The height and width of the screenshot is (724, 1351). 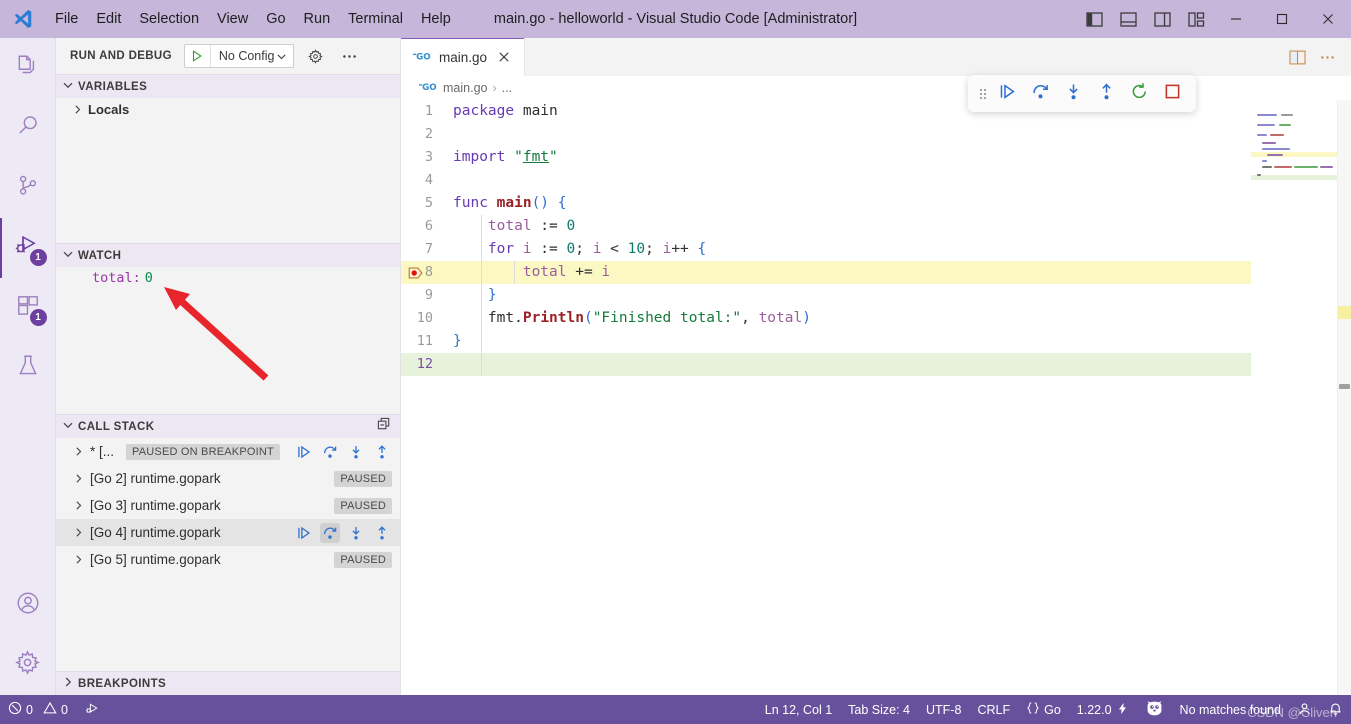 I want to click on editor-minimap, so click(x=1294, y=397).